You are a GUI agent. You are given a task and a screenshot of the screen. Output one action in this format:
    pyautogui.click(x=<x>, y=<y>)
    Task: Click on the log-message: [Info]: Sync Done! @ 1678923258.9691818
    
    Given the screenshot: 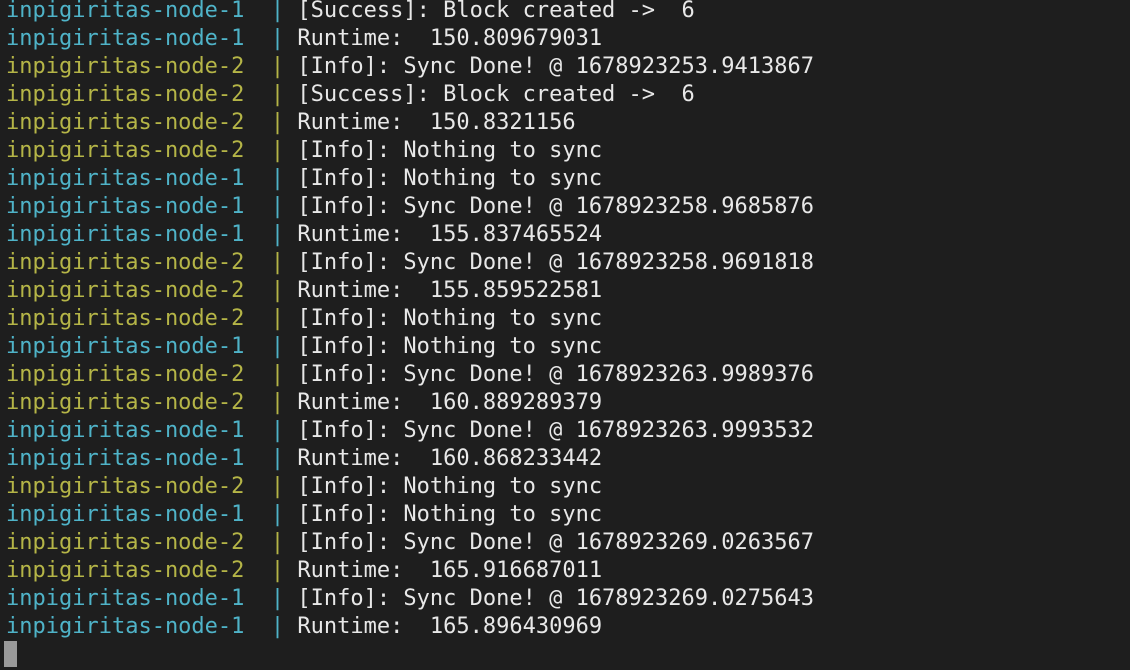 What is the action you would take?
    pyautogui.click(x=555, y=262)
    